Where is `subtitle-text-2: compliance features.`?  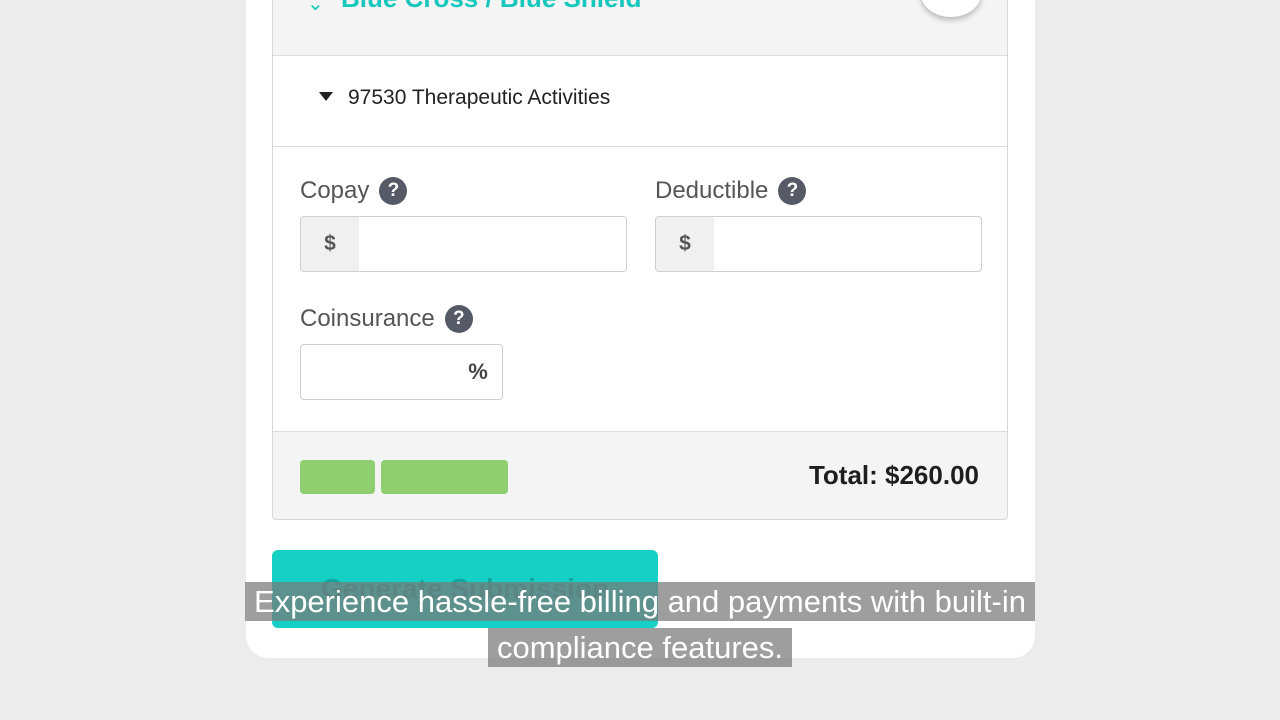
subtitle-text-2: compliance features. is located at coordinates (640, 647).